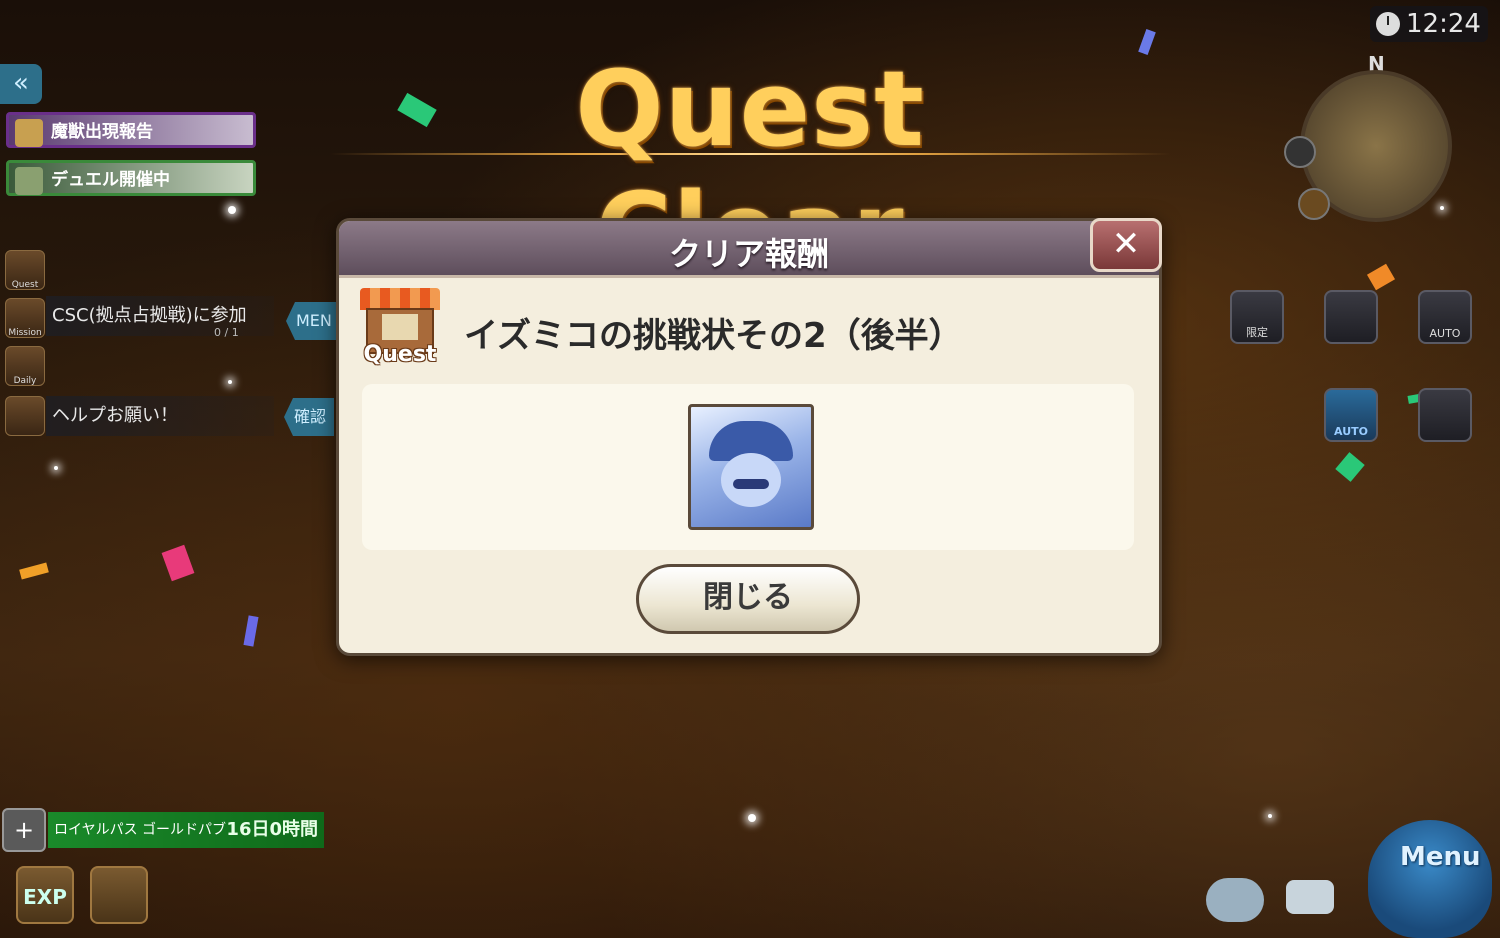 The image size is (1500, 938). I want to click on mission-menu-button: MEN, so click(311, 321).